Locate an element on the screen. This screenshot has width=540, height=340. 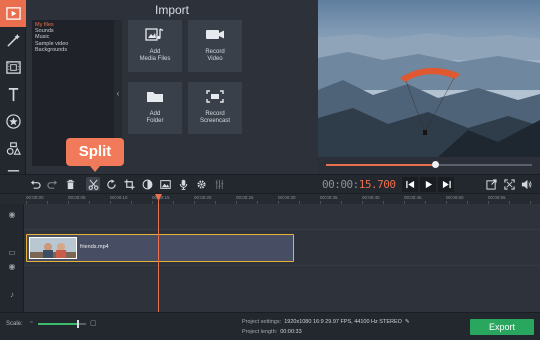
next-frame-button is located at coordinates (446, 184).